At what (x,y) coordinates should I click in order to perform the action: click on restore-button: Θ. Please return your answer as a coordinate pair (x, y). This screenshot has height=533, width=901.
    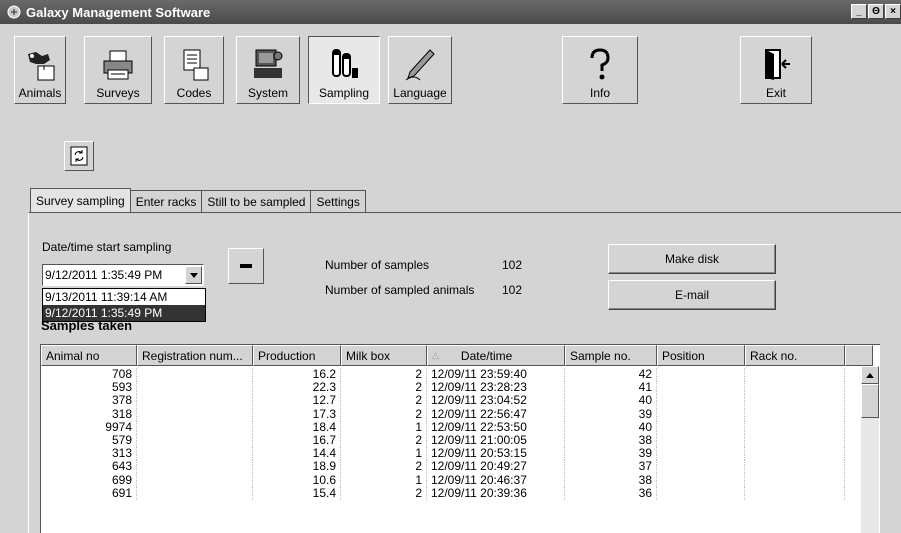
    Looking at the image, I should click on (876, 11).